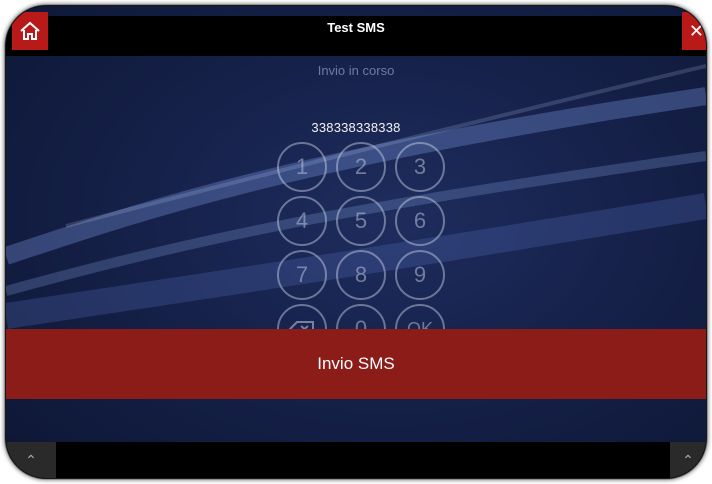  Describe the element at coordinates (361, 167) in the screenshot. I see `key-2: 2` at that location.